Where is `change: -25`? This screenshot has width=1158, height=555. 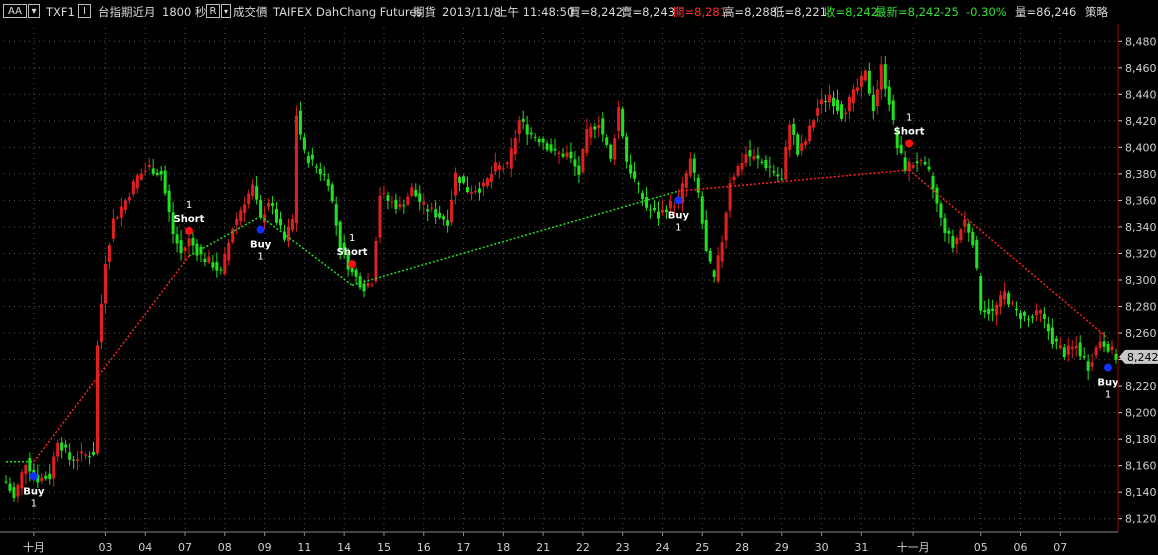
change: -25 is located at coordinates (949, 12).